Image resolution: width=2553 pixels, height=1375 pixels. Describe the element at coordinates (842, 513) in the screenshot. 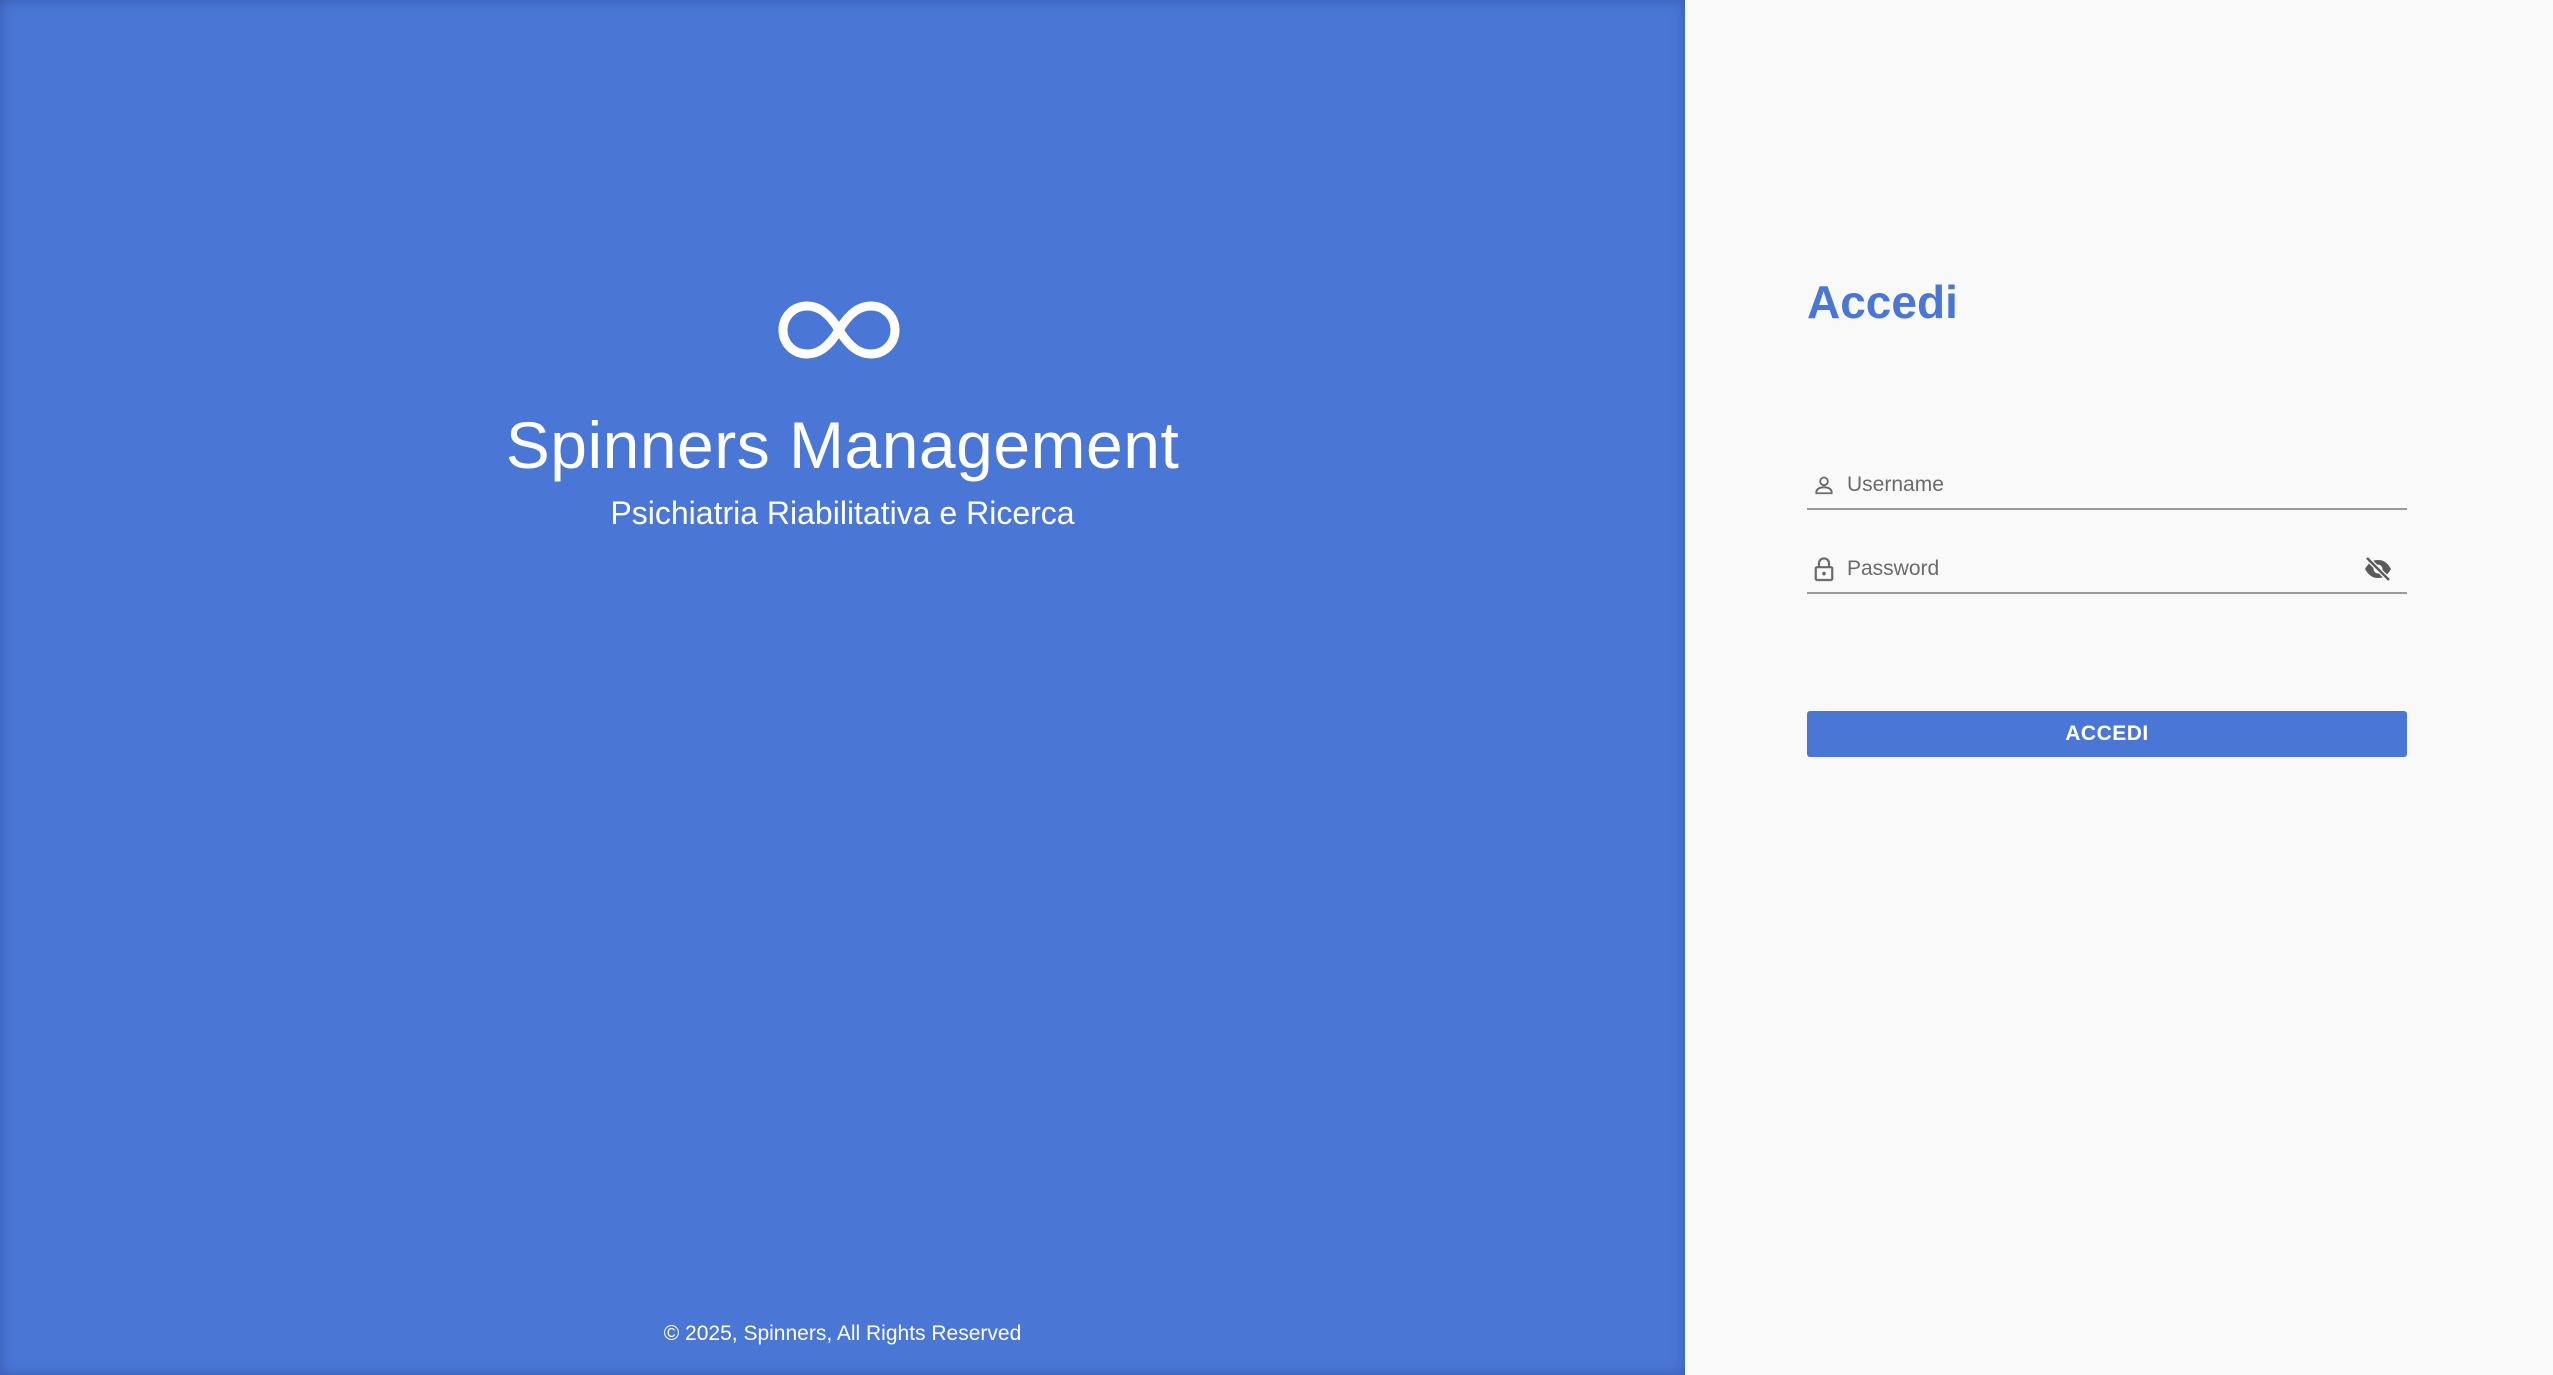

I see `brand-subtitle: Psichiatria Riabilitativa e Ricerca` at that location.